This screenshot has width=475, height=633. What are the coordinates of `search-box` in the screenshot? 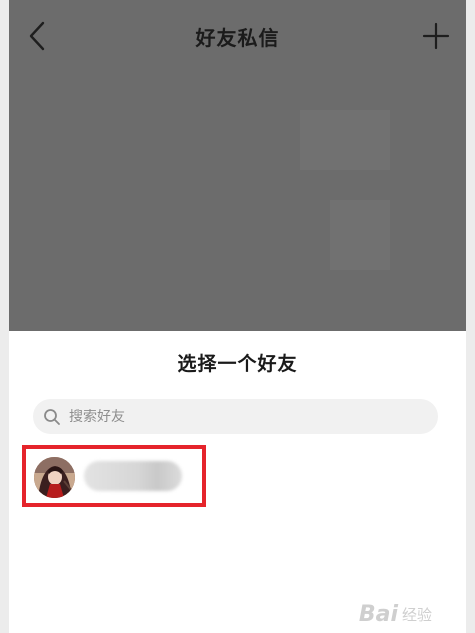 It's located at (235, 416).